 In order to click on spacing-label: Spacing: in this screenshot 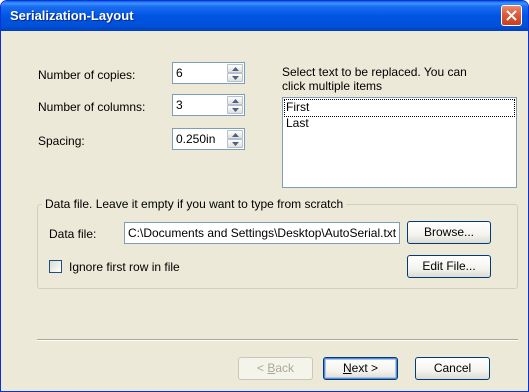, I will do `click(61, 141)`.